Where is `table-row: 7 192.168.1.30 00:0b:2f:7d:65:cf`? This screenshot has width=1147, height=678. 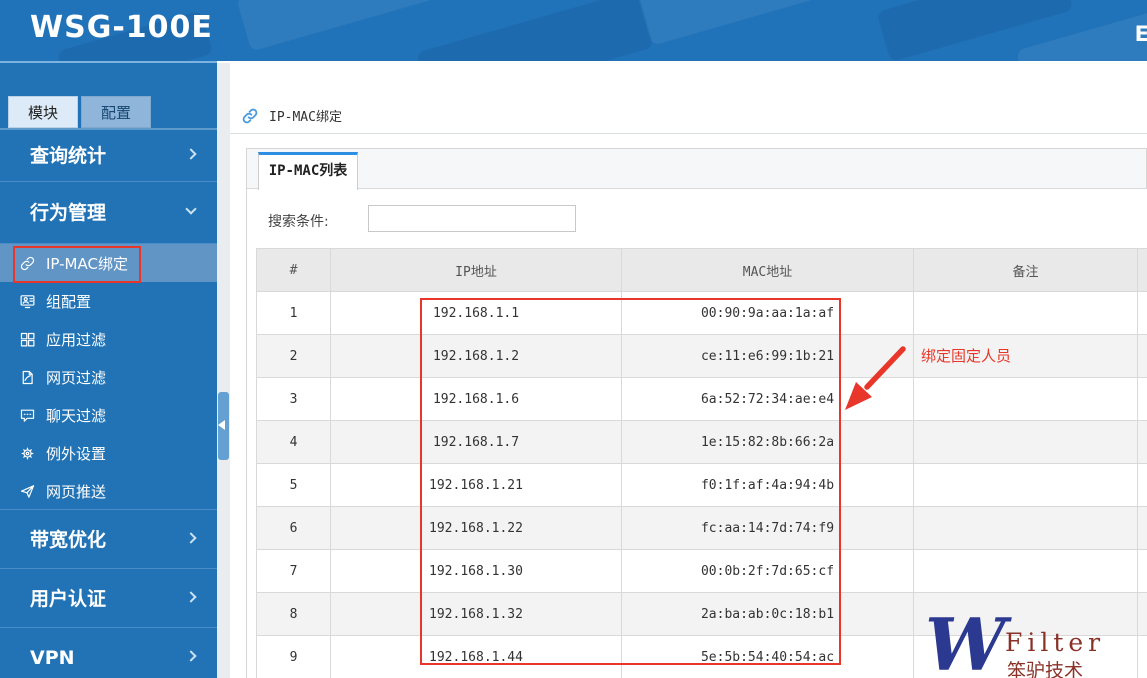
table-row: 7 192.168.1.30 00:0b:2f:7d:65:cf is located at coordinates (701, 571).